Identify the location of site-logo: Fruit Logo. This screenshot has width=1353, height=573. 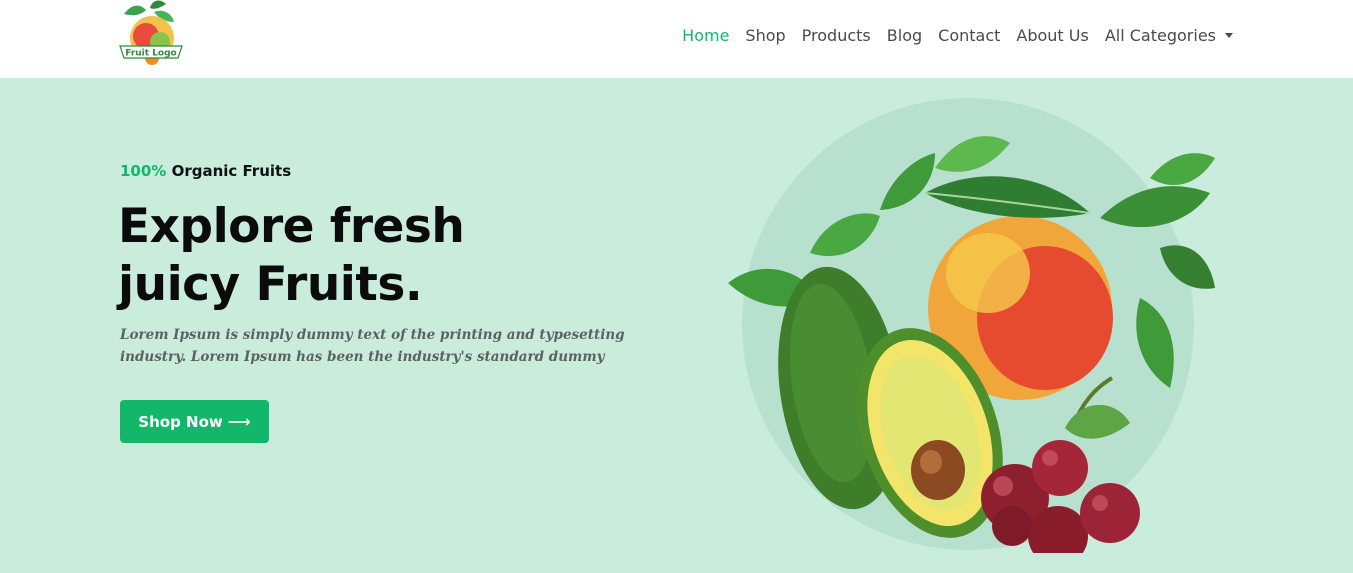
(152, 35).